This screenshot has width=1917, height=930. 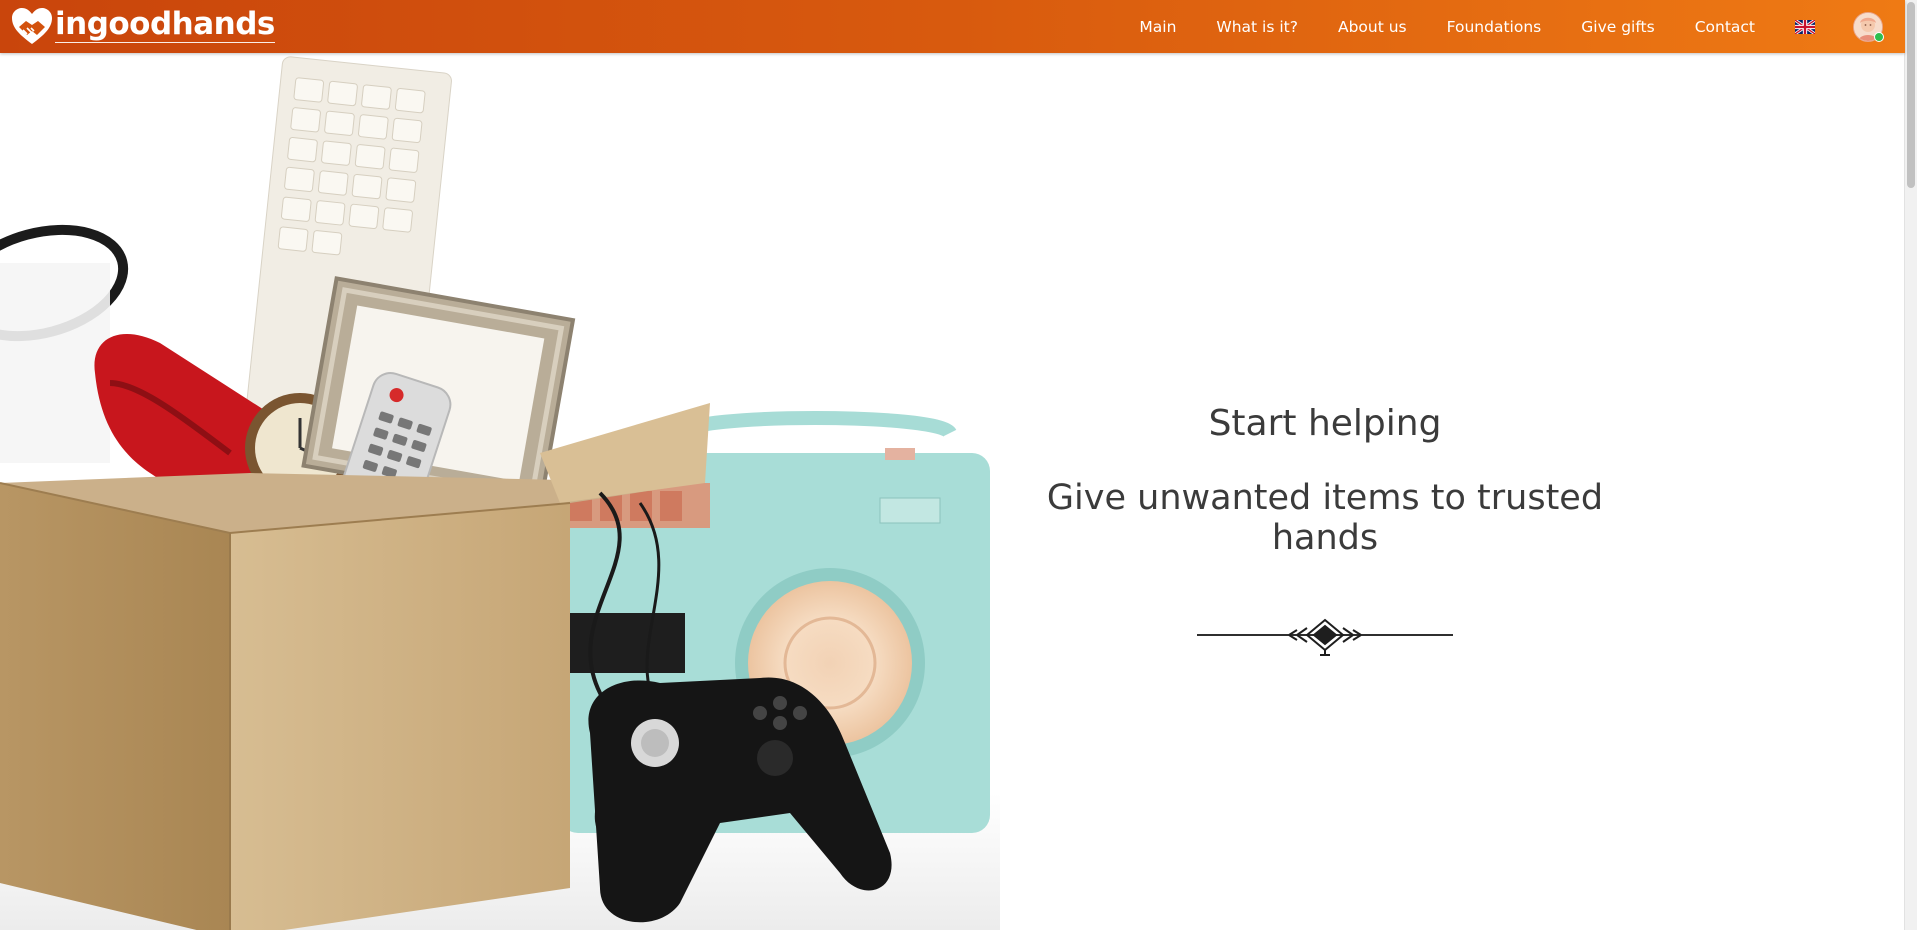 What do you see at coordinates (1725, 27) in the screenshot?
I see `nav-contact: Contact` at bounding box center [1725, 27].